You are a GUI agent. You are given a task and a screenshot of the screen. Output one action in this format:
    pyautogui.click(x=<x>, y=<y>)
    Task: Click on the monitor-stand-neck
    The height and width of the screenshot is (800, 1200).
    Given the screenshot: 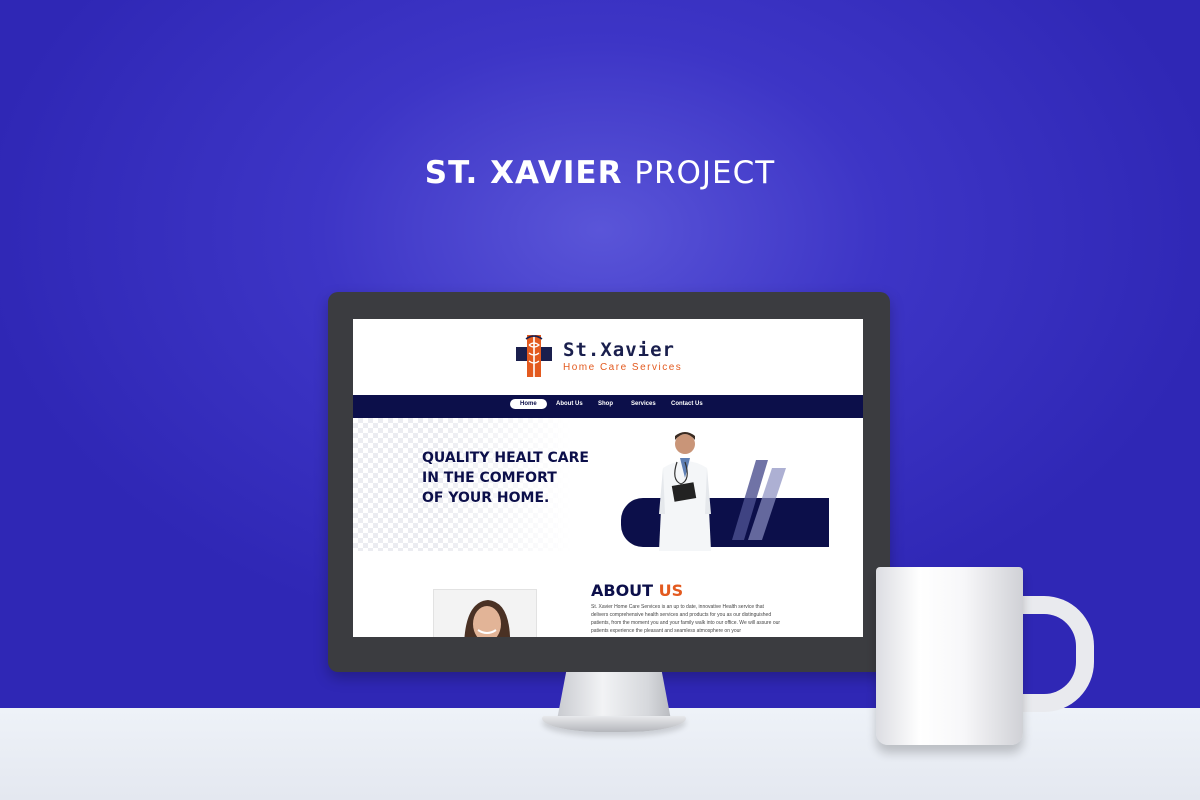 What is the action you would take?
    pyautogui.click(x=614, y=696)
    